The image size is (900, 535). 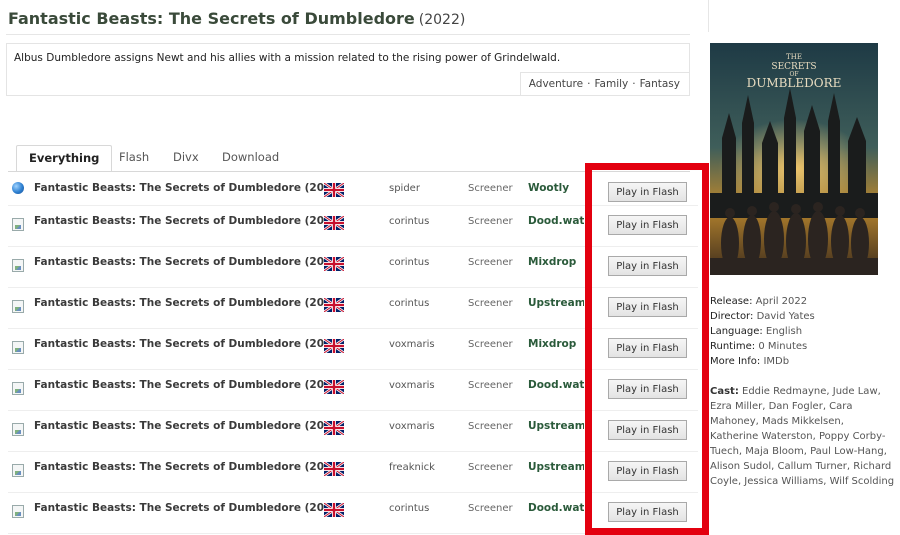 What do you see at coordinates (134, 158) in the screenshot?
I see `tab-flash: Flash` at bounding box center [134, 158].